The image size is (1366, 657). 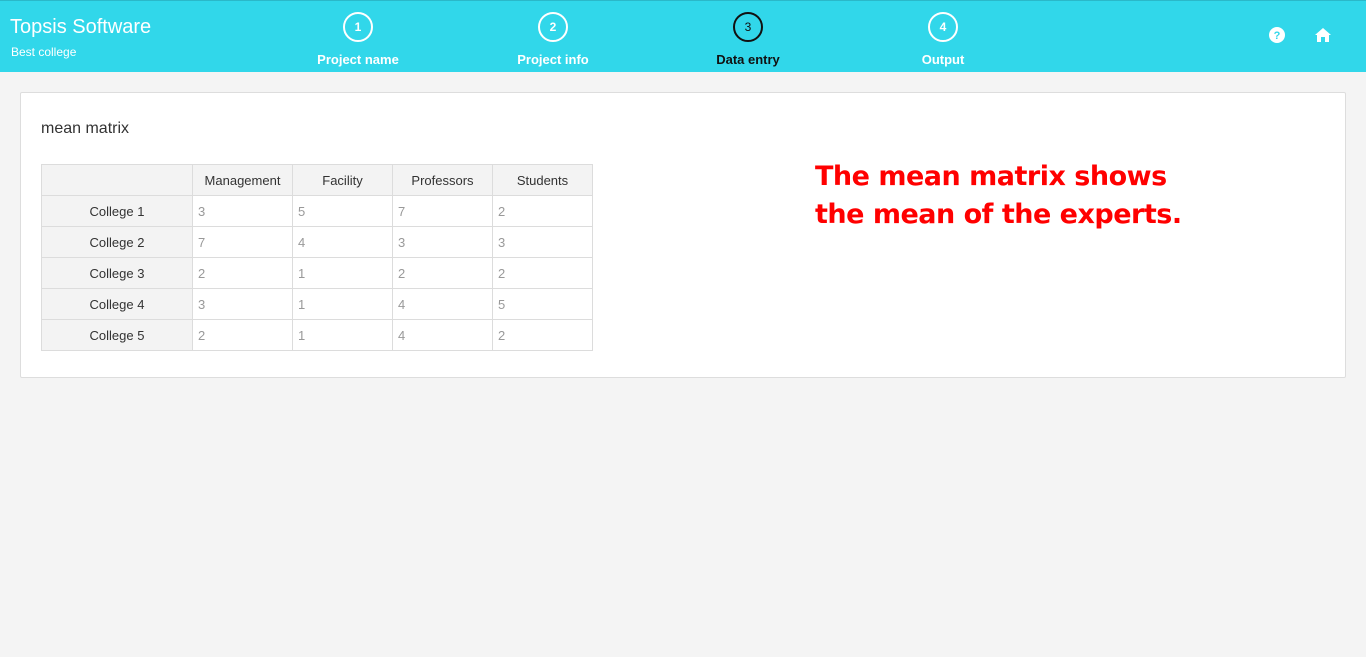 What do you see at coordinates (117, 242) in the screenshot?
I see `row-header: College 2` at bounding box center [117, 242].